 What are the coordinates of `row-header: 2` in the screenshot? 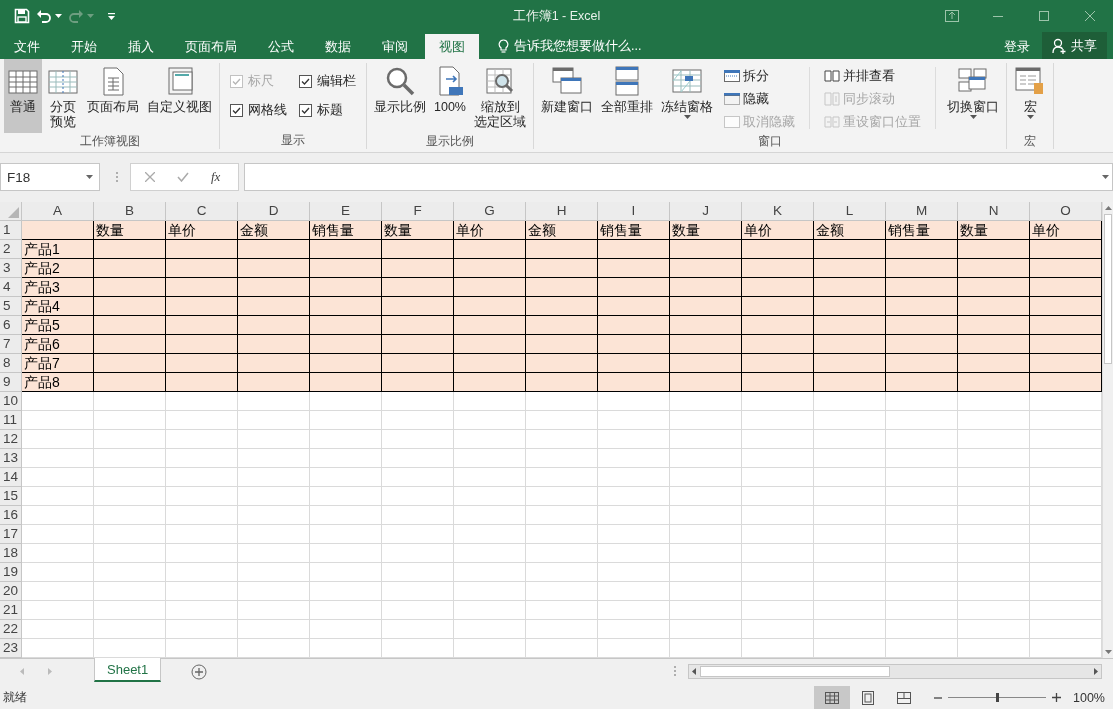 It's located at (11, 249).